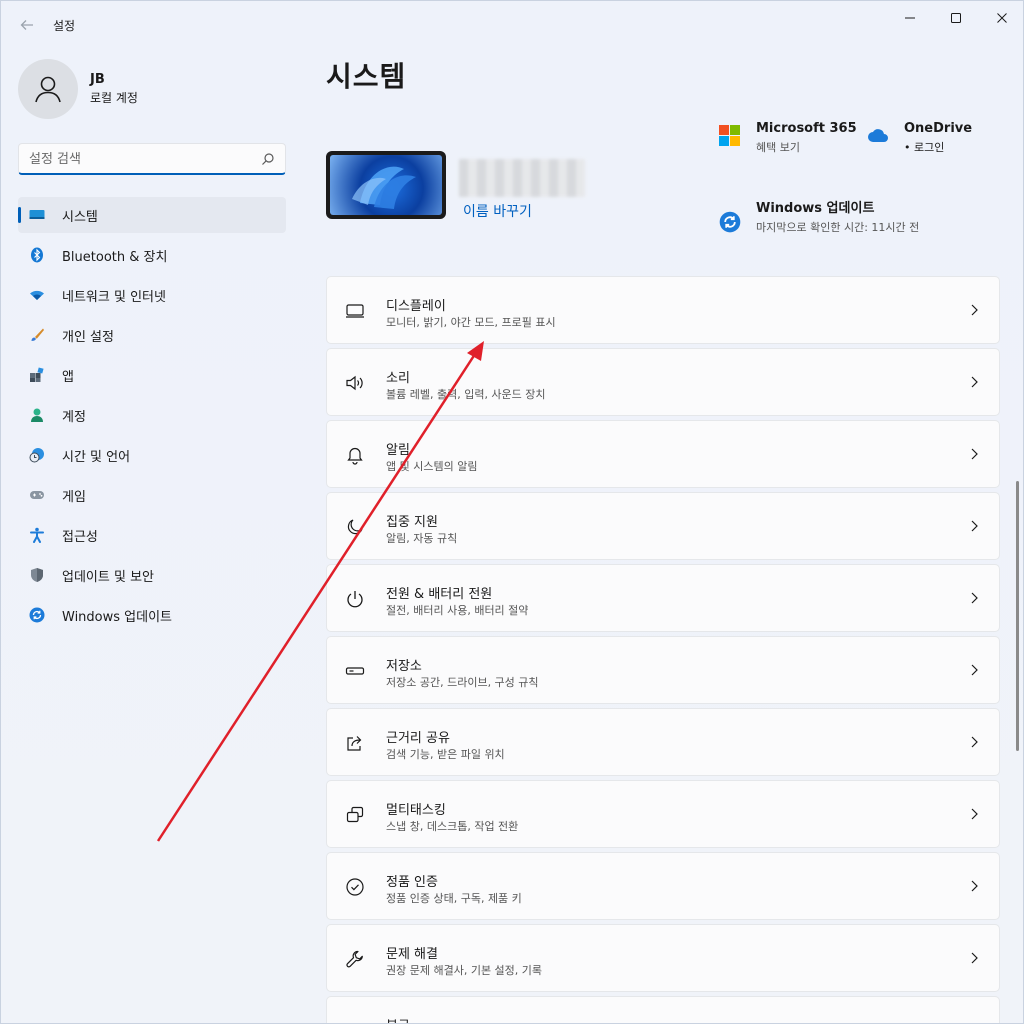  I want to click on close-icon, so click(1002, 18).